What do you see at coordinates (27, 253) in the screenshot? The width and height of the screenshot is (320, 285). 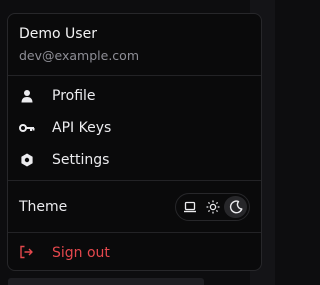 I see `logout-icon` at bounding box center [27, 253].